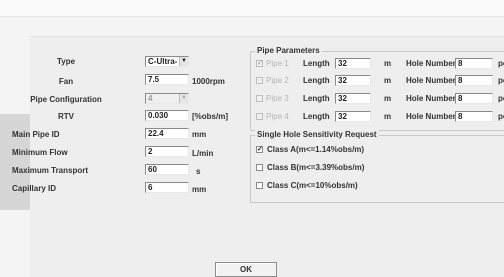 The height and width of the screenshot is (277, 504). What do you see at coordinates (199, 134) in the screenshot?
I see `main-pipe-id-unit: mm` at bounding box center [199, 134].